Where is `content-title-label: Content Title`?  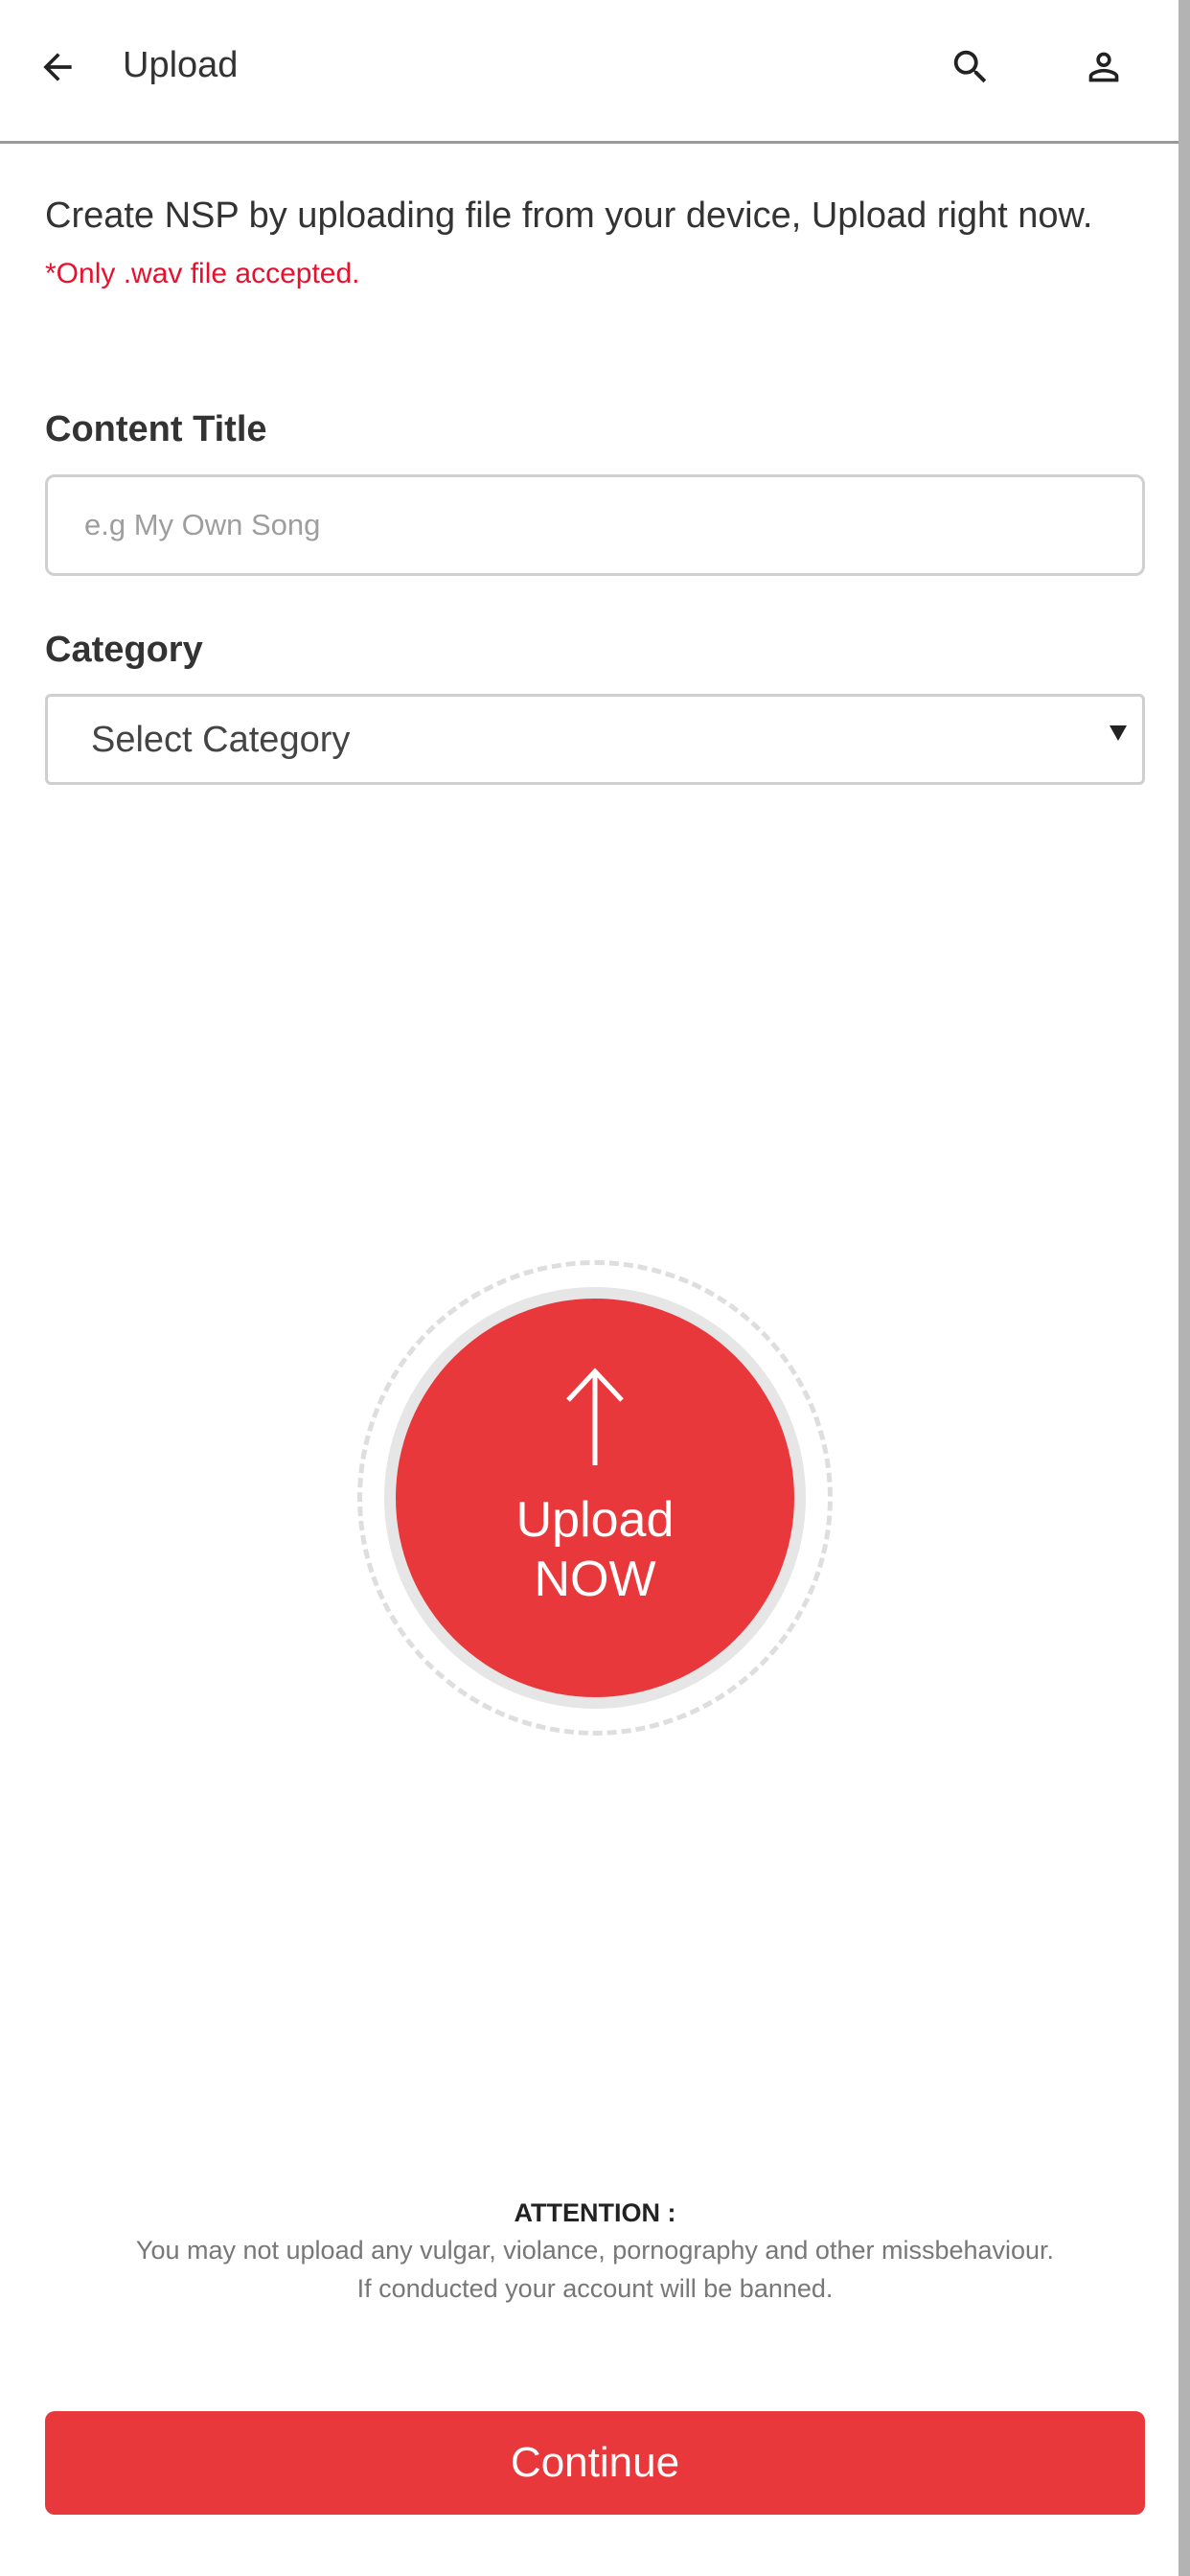 content-title-label: Content Title is located at coordinates (156, 429).